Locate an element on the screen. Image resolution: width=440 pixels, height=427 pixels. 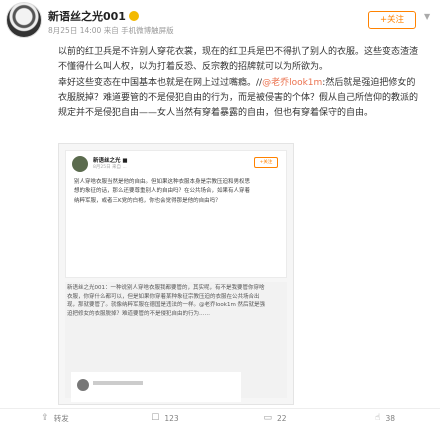
user-avatar is located at coordinates (24, 20).